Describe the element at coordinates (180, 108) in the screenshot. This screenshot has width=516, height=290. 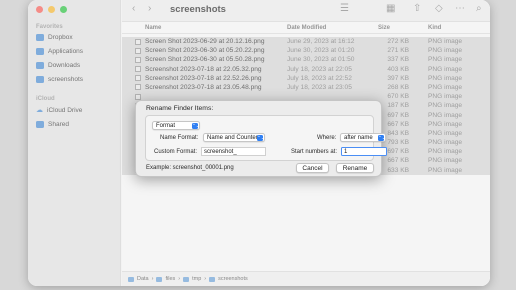
I see `dialog-title: Rename Finder Items:` at that location.